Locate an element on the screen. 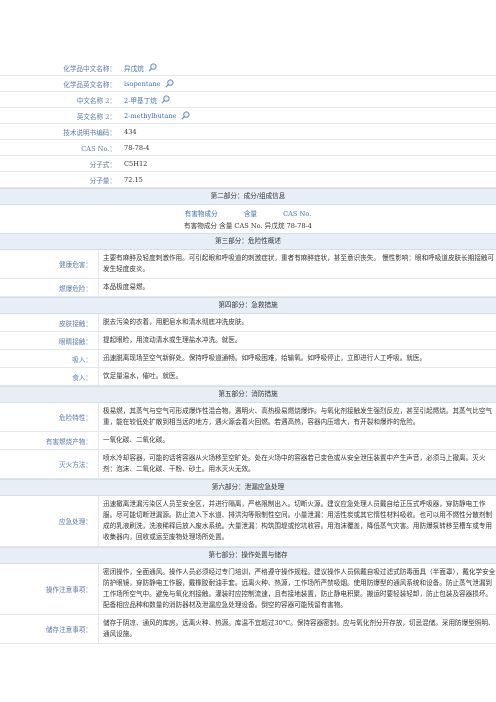 The image size is (496, 702). field-value-text: C5H12 is located at coordinates (136, 163).